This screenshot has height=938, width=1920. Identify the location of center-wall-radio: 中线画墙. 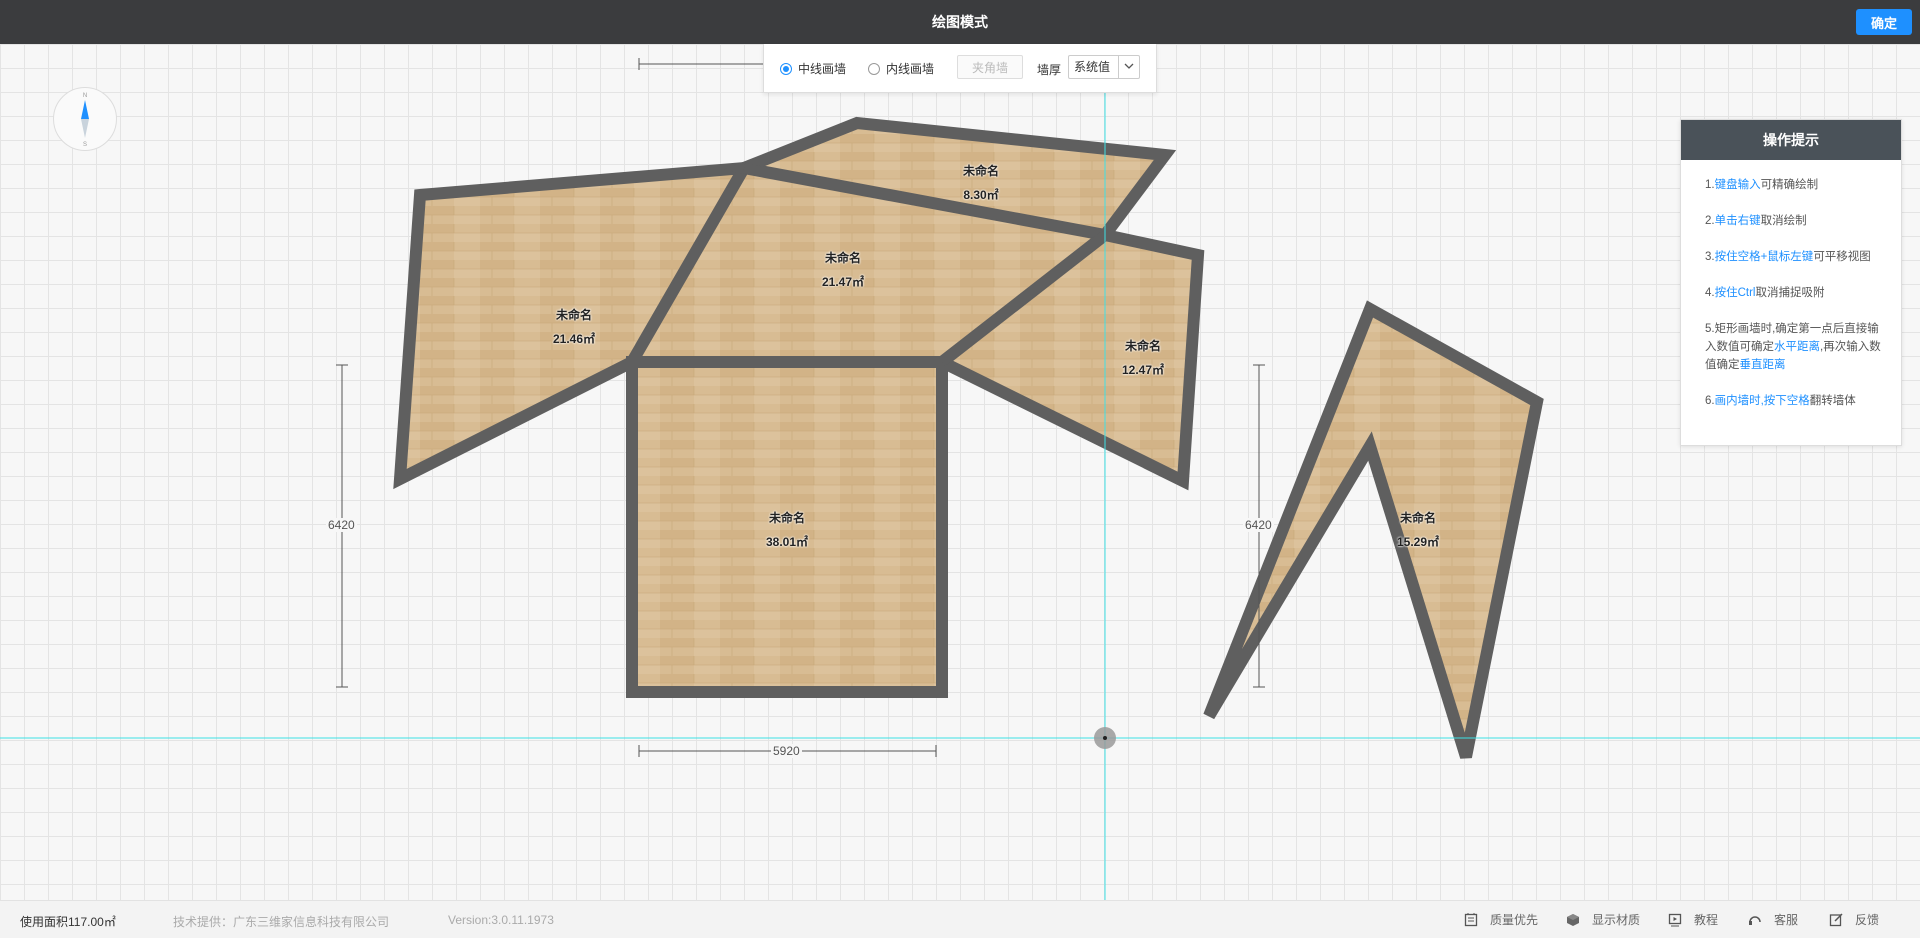
(813, 69).